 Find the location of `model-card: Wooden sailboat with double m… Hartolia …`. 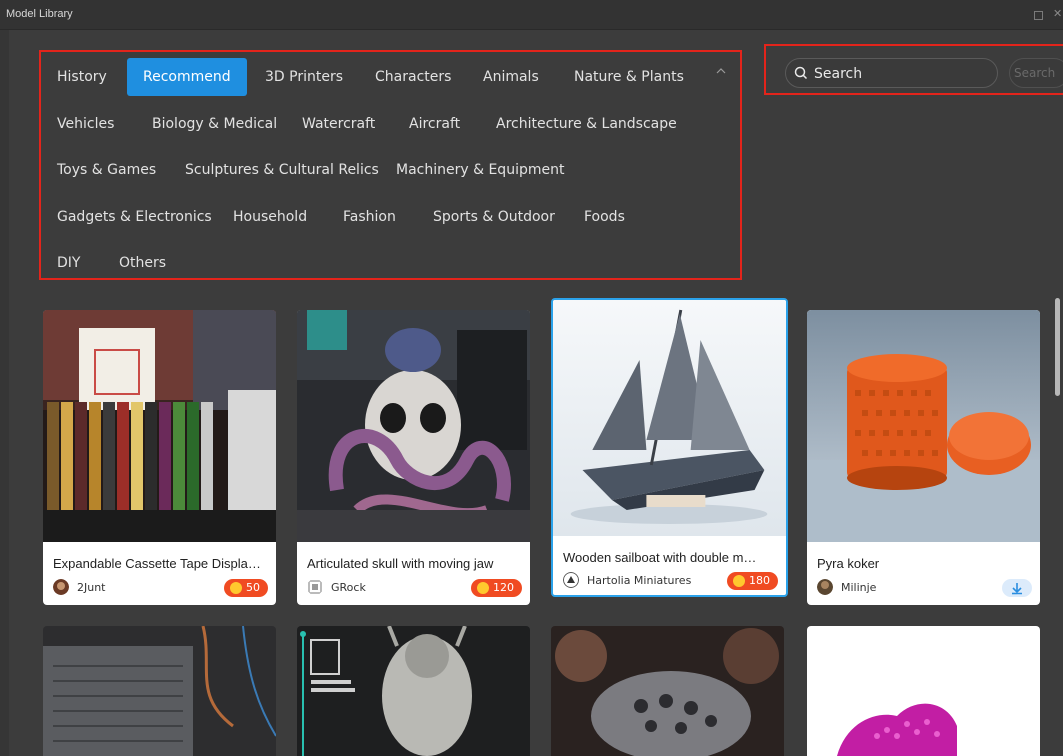

model-card: Wooden sailboat with double m… Hartolia … is located at coordinates (669, 447).